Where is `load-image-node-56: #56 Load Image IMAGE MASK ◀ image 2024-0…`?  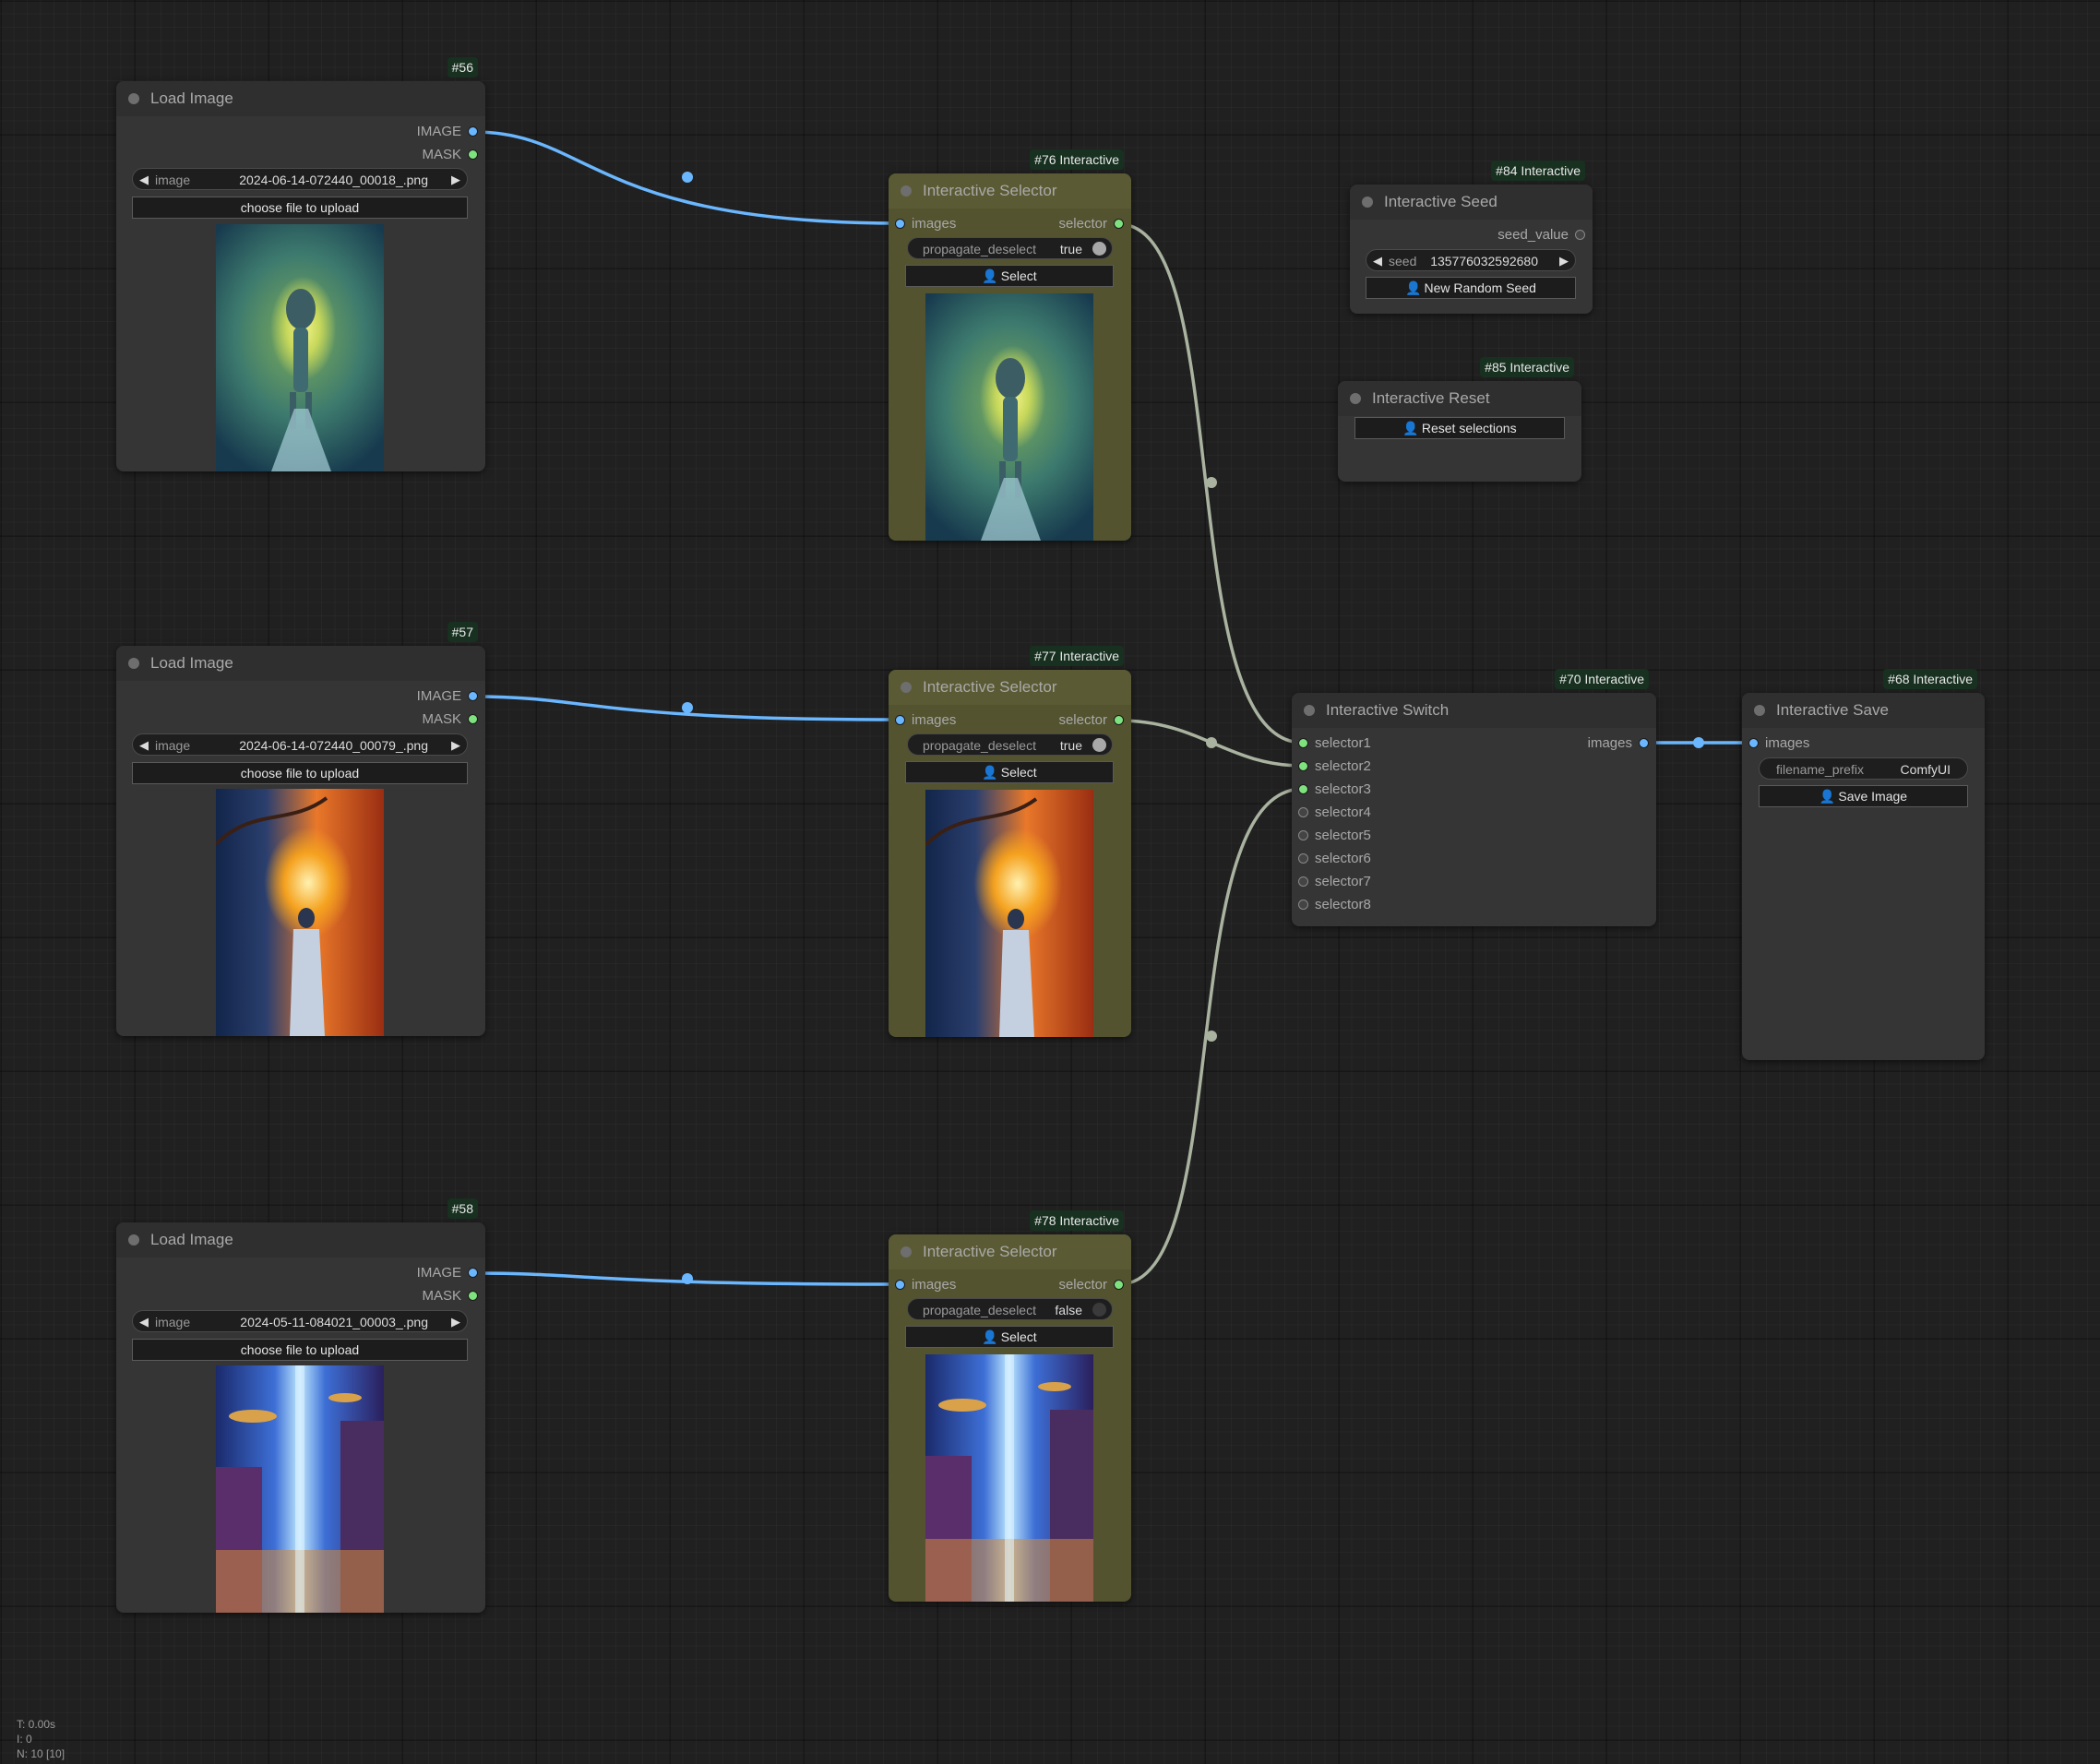
load-image-node-56: #56 Load Image IMAGE MASK ◀ image 2024-0… is located at coordinates (300, 264).